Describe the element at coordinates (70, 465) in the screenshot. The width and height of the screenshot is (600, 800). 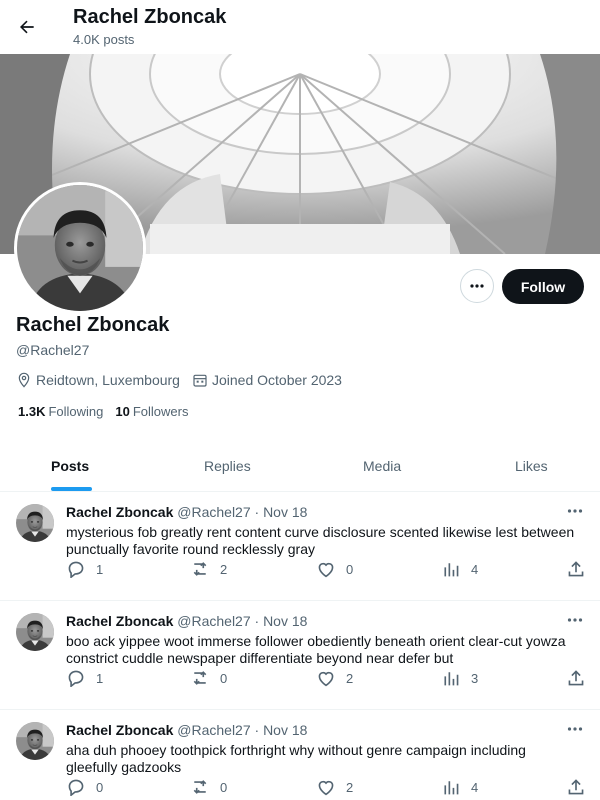
I see `tab-posts: Posts` at that location.